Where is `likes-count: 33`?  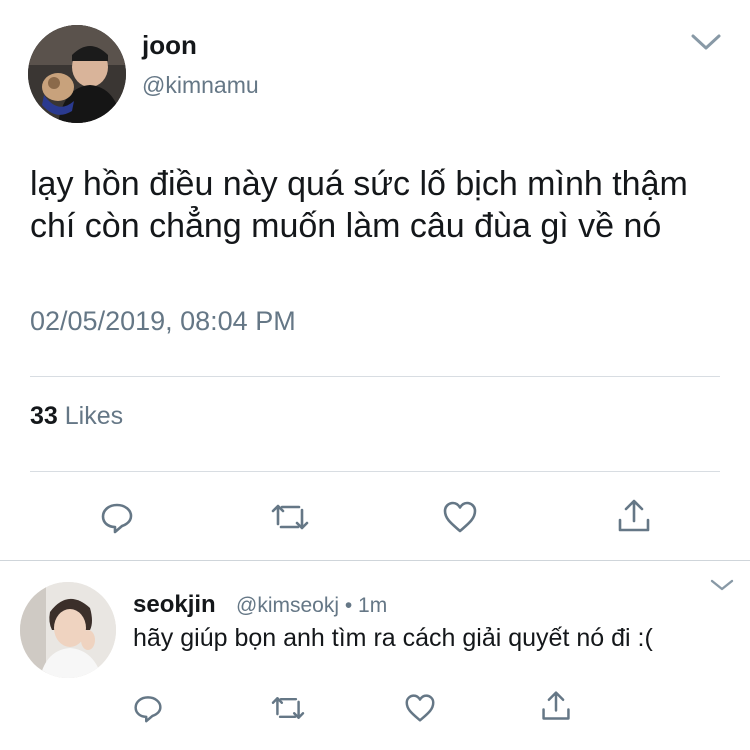 likes-count: 33 is located at coordinates (44, 416).